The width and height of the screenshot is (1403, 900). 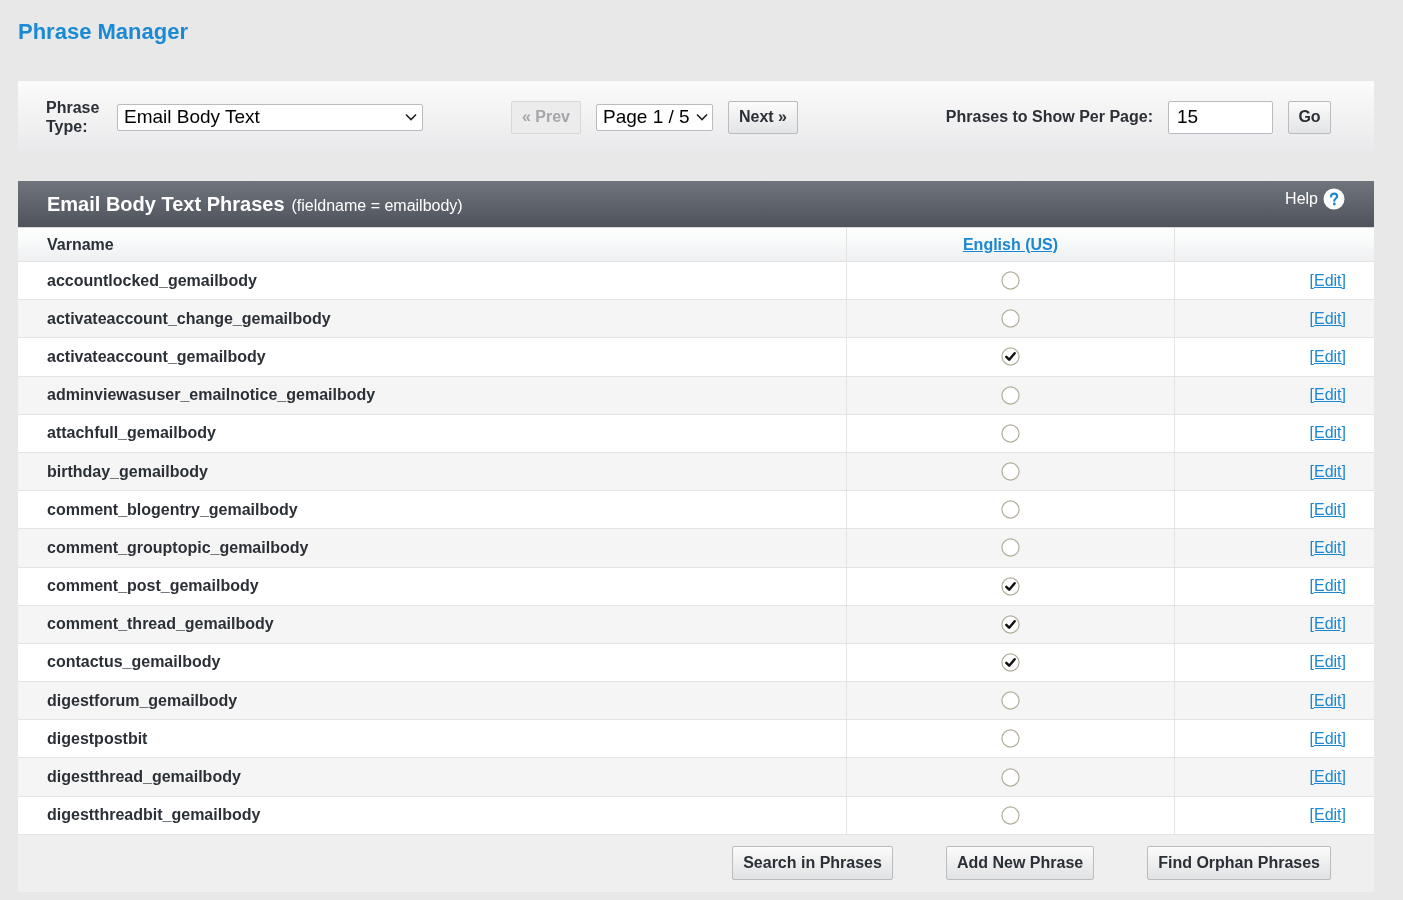 What do you see at coordinates (142, 700) in the screenshot?
I see `varname-cell-text: digestforum_gemailbody` at bounding box center [142, 700].